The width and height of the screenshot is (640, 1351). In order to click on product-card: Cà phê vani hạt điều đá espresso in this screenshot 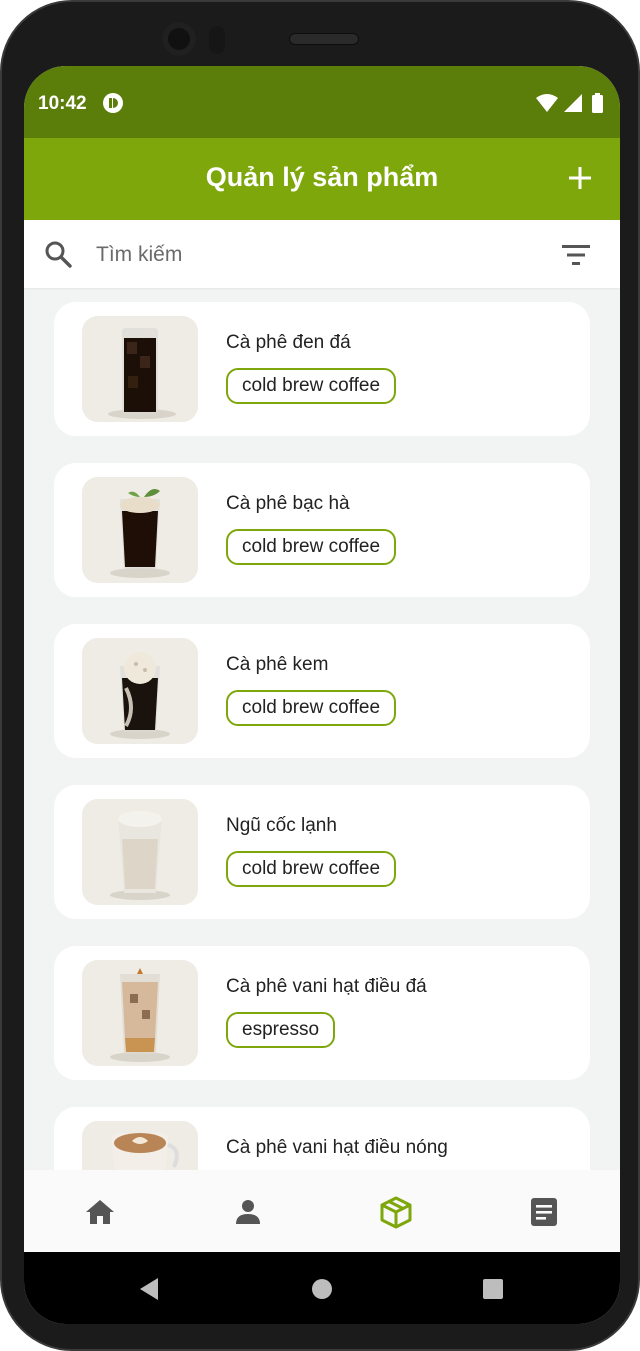, I will do `click(322, 1013)`.